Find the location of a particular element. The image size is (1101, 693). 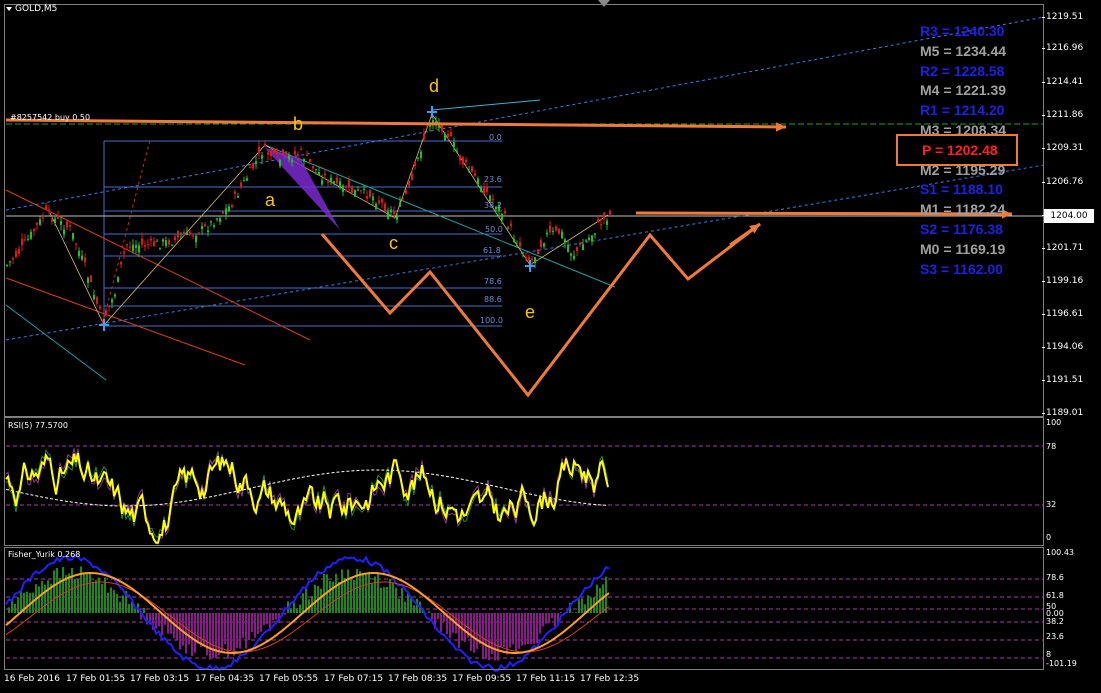

fib-level-label: 61.8 is located at coordinates (492, 250).